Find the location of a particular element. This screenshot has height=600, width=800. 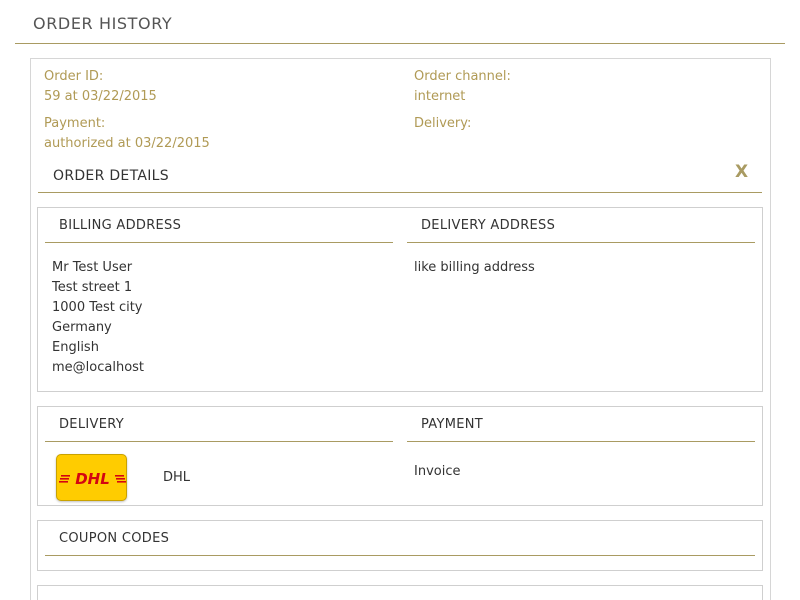

delivery-address-text: like billing address is located at coordinates (474, 267).